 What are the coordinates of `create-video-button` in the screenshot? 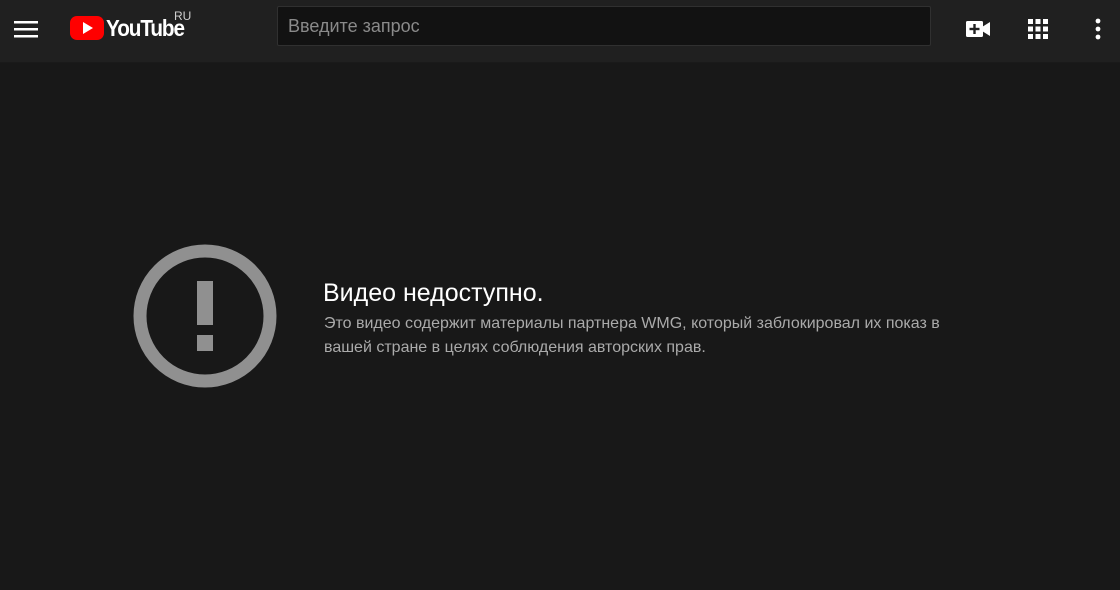 It's located at (978, 29).